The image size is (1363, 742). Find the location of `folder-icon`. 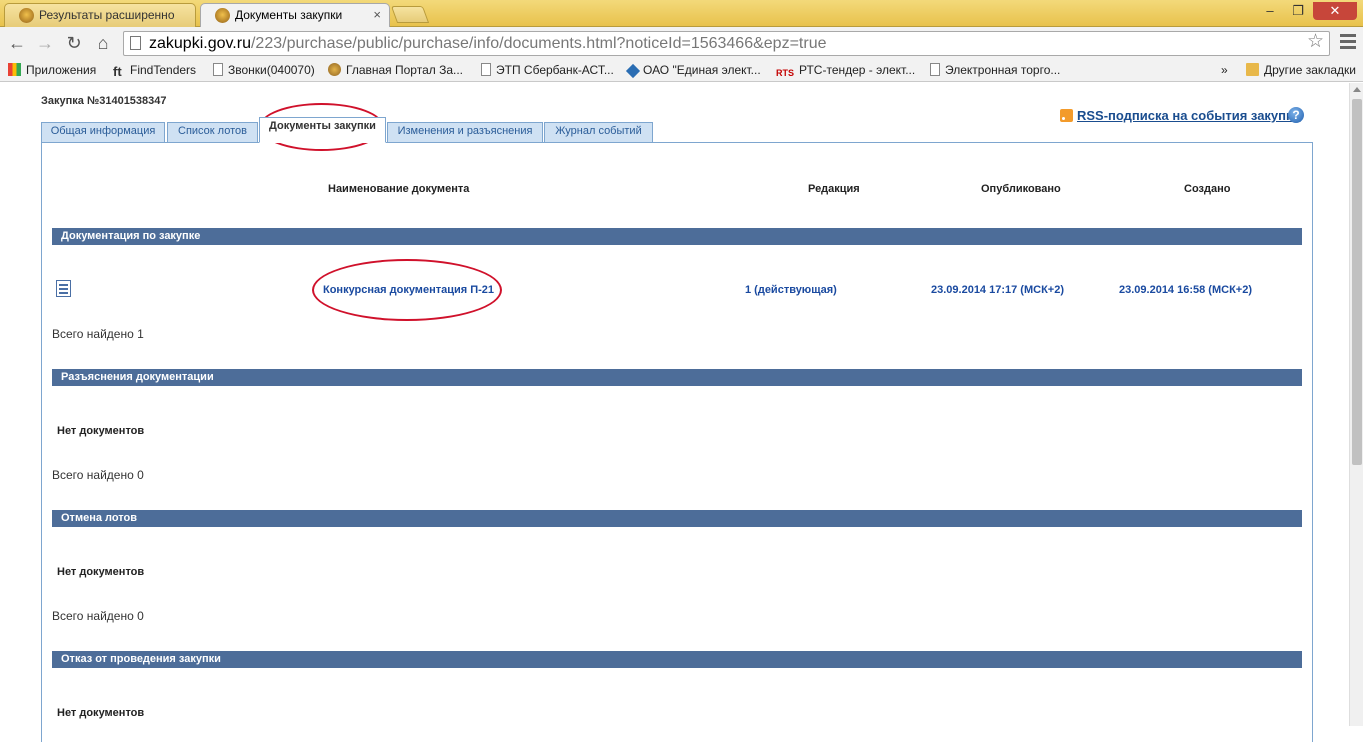

folder-icon is located at coordinates (1252, 69).